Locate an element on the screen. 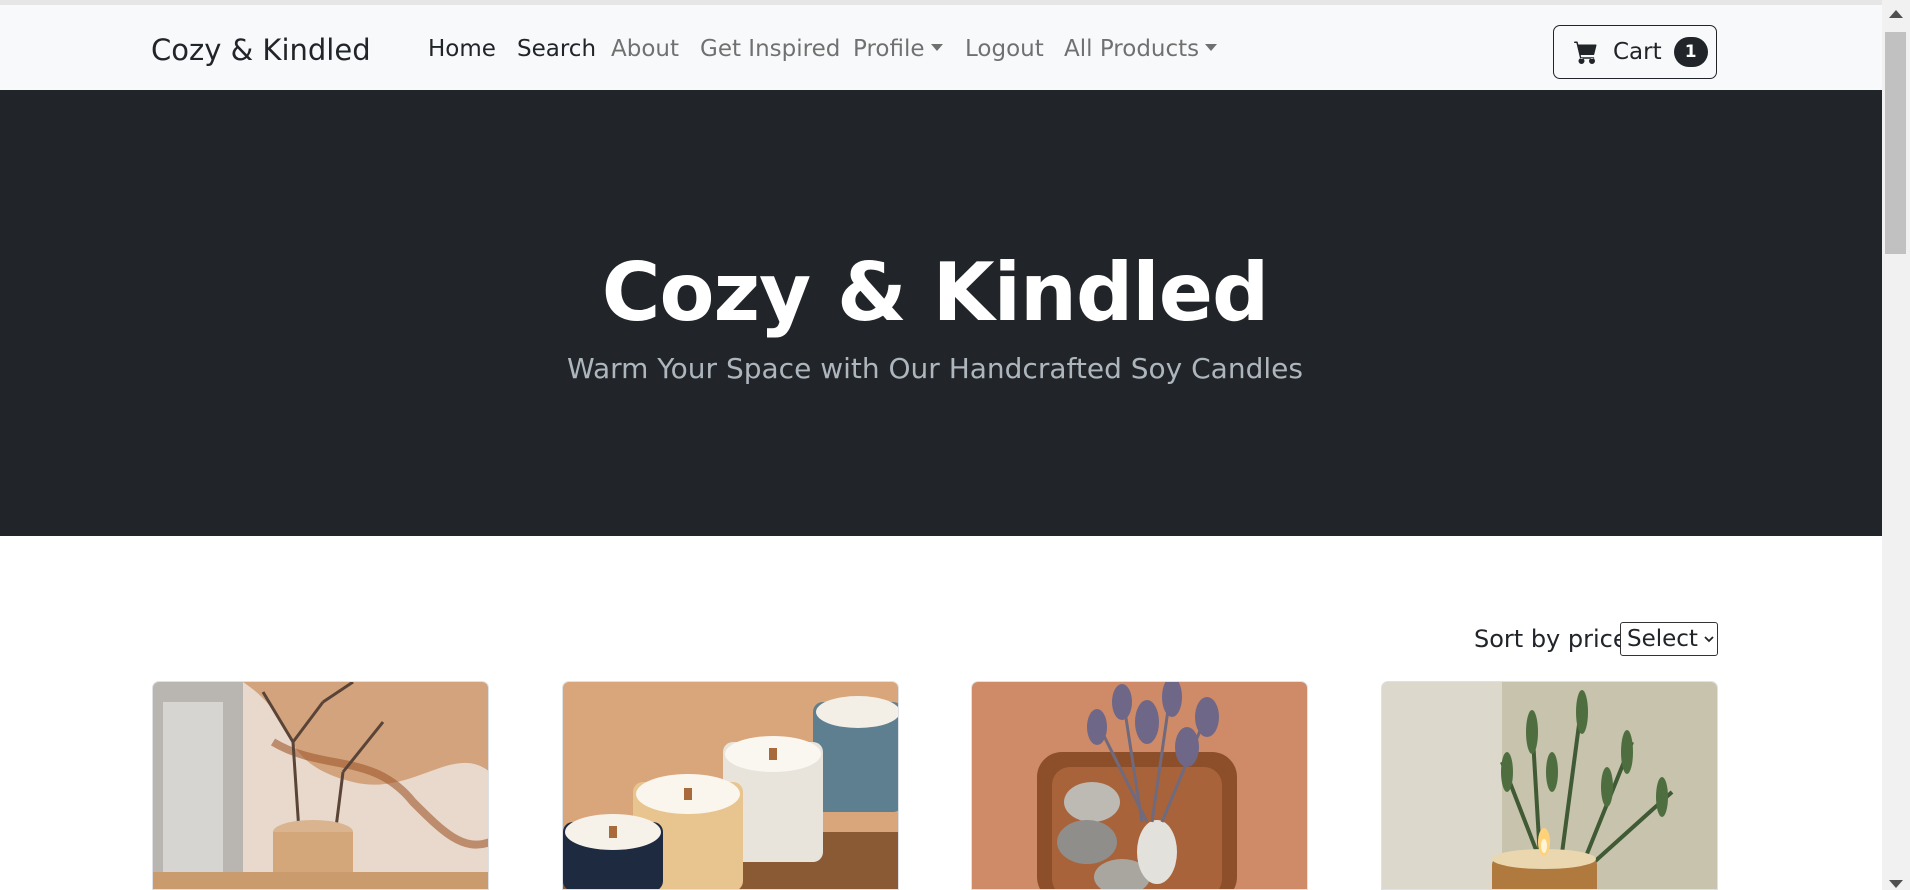 The width and height of the screenshot is (1910, 890). nav-search: Search is located at coordinates (556, 49).